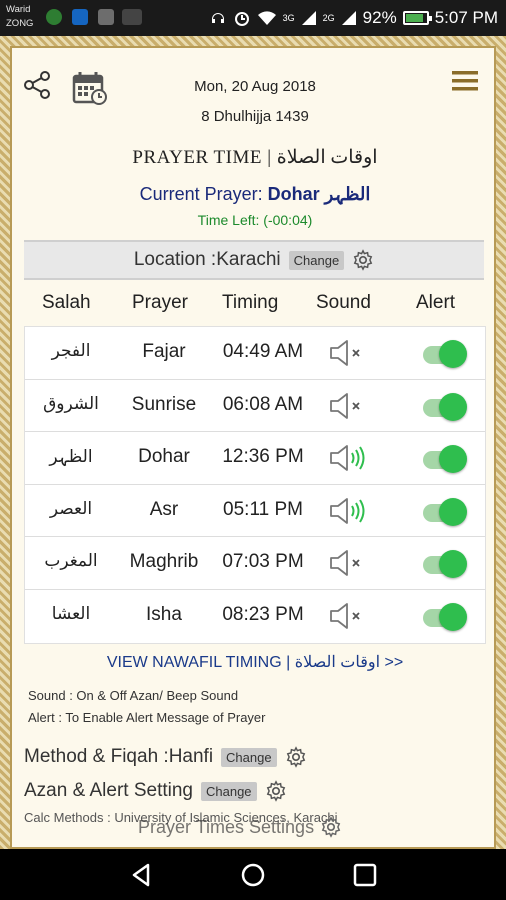 Image resolution: width=506 pixels, height=900 pixels. Describe the element at coordinates (18, 9) in the screenshot. I see `carrier-1: Warid` at that location.